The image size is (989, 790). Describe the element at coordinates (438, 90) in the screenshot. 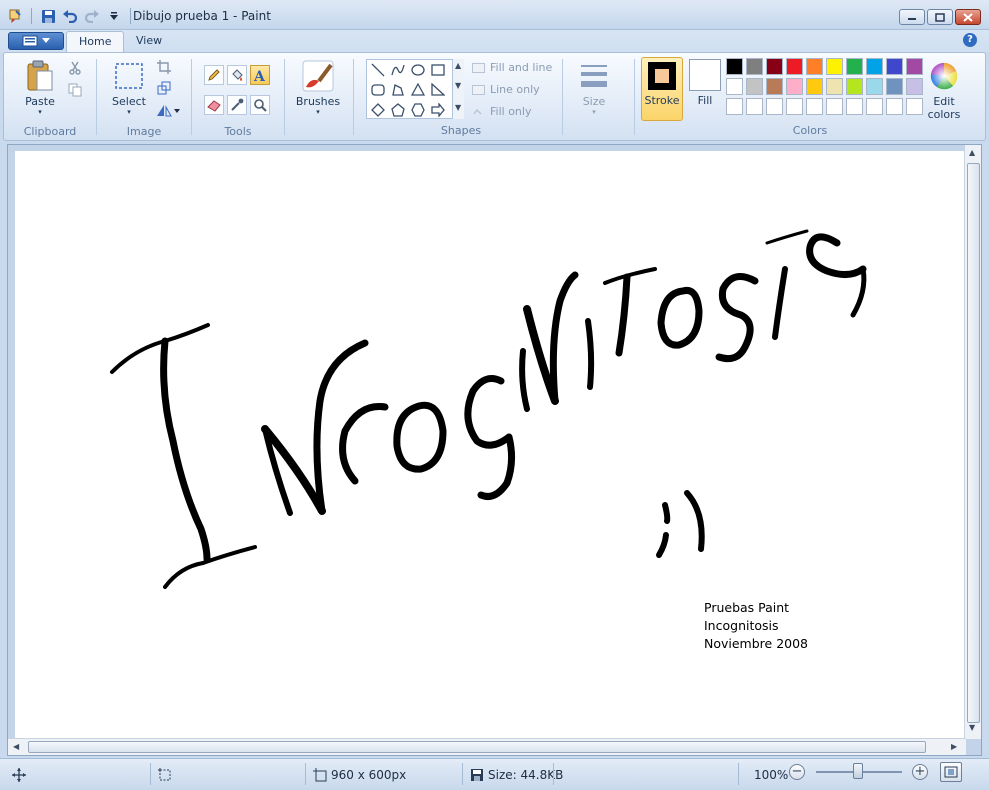

I see `right-triangle-shape-icon` at that location.